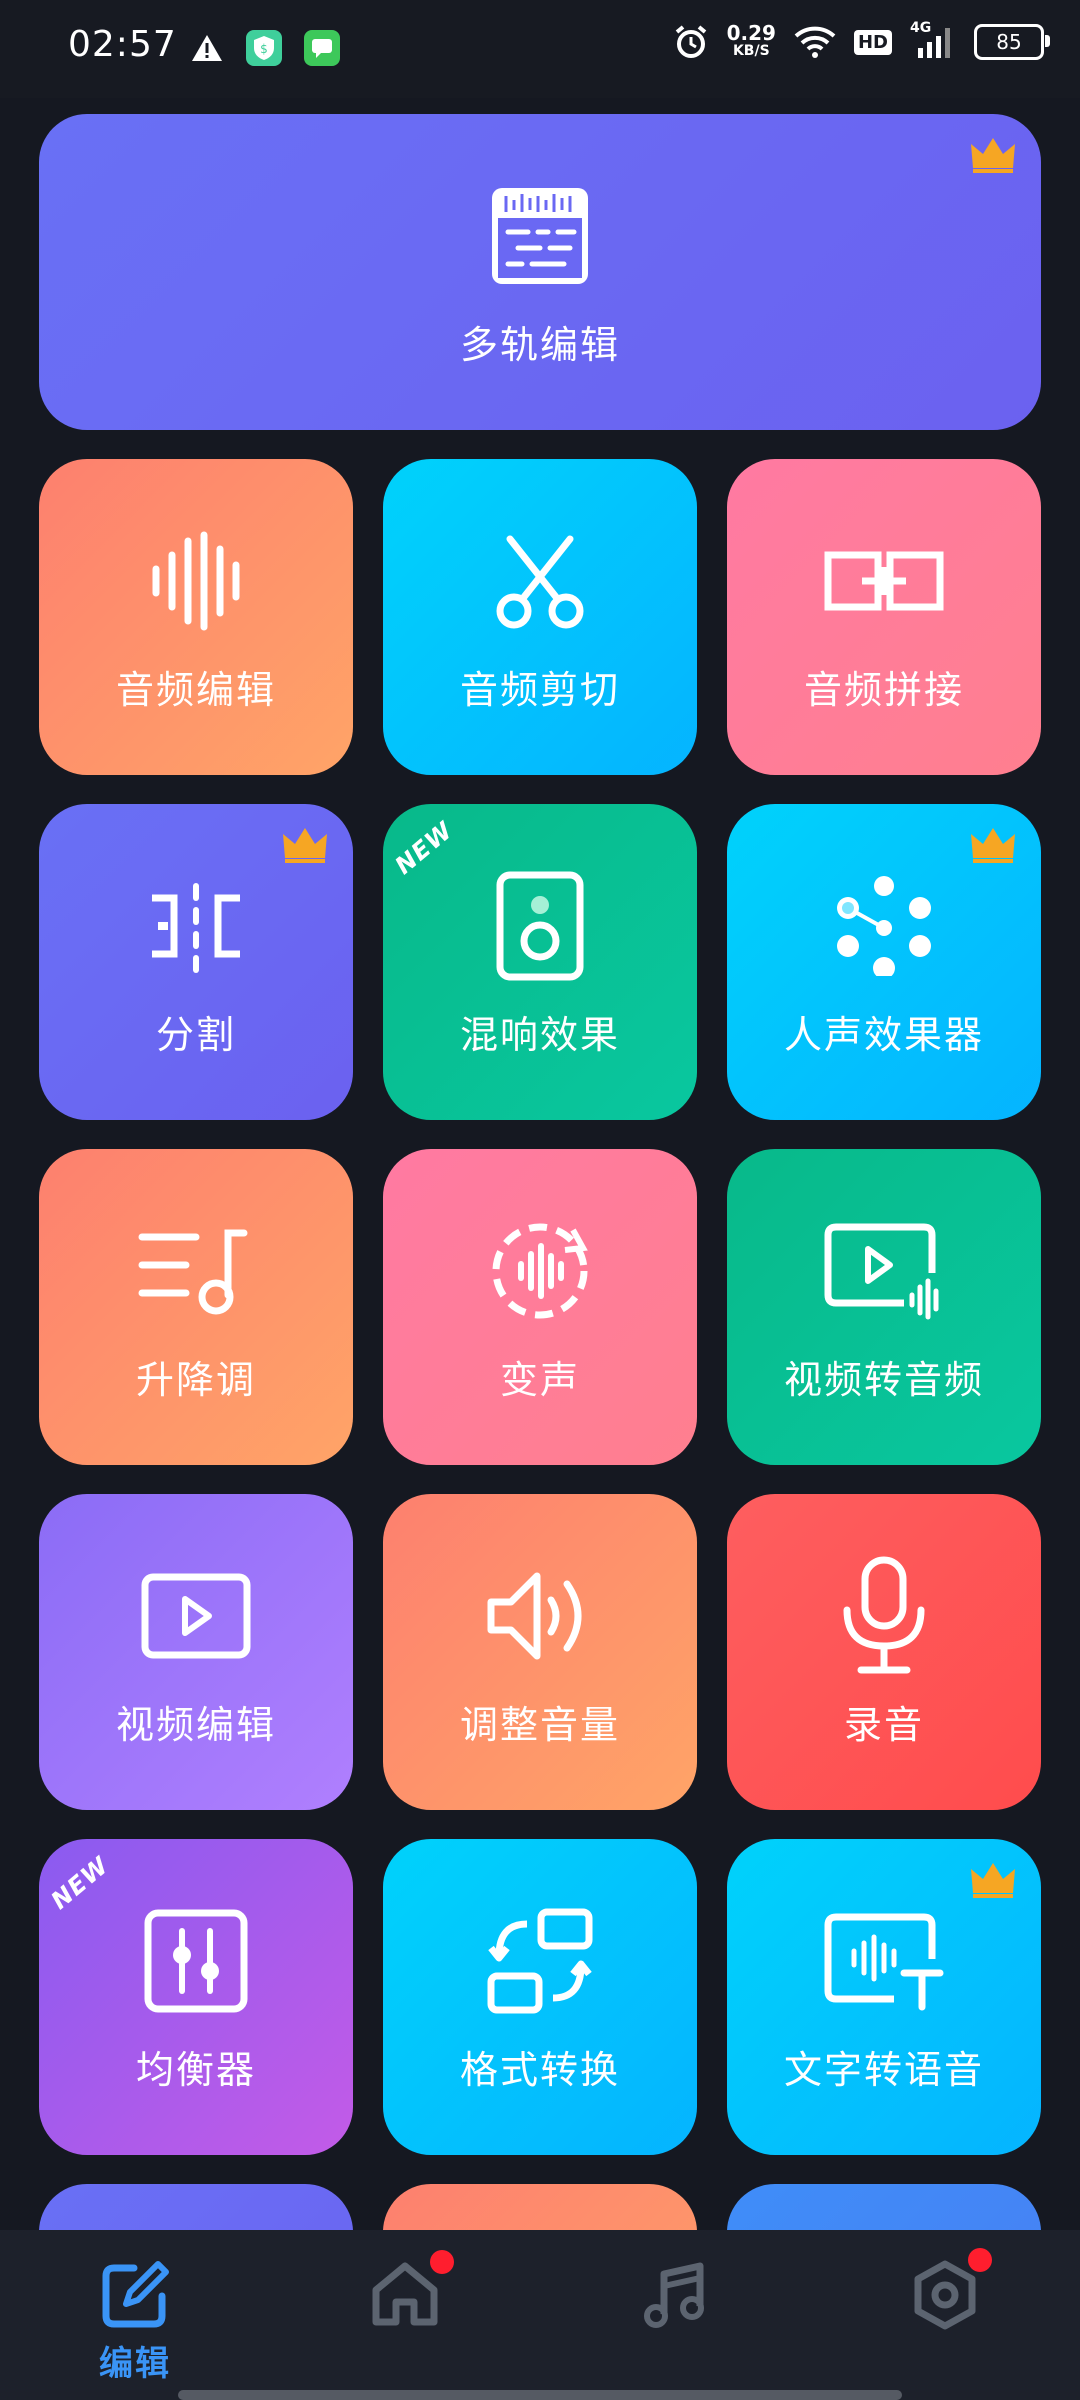 The height and width of the screenshot is (2400, 1080). What do you see at coordinates (540, 581) in the screenshot?
I see `scissors-icon` at bounding box center [540, 581].